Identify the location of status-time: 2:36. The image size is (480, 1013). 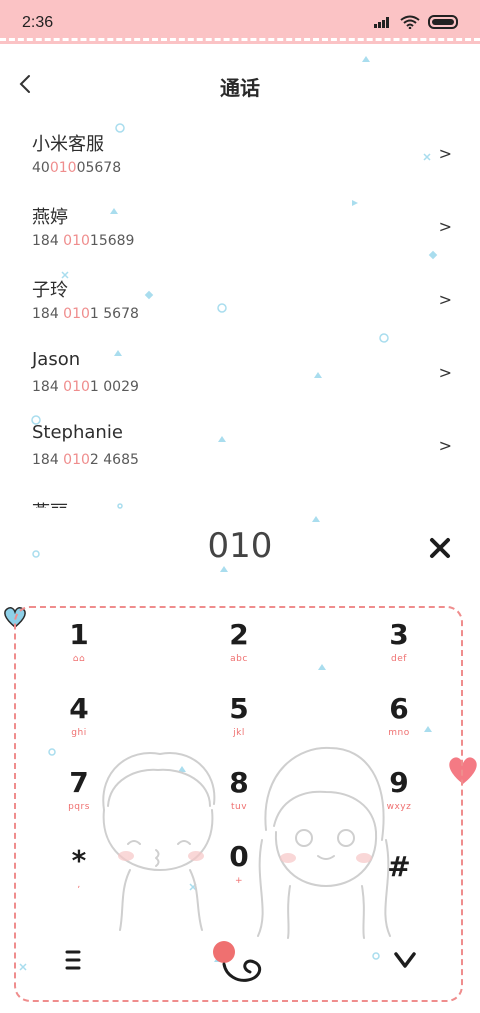
(38, 22).